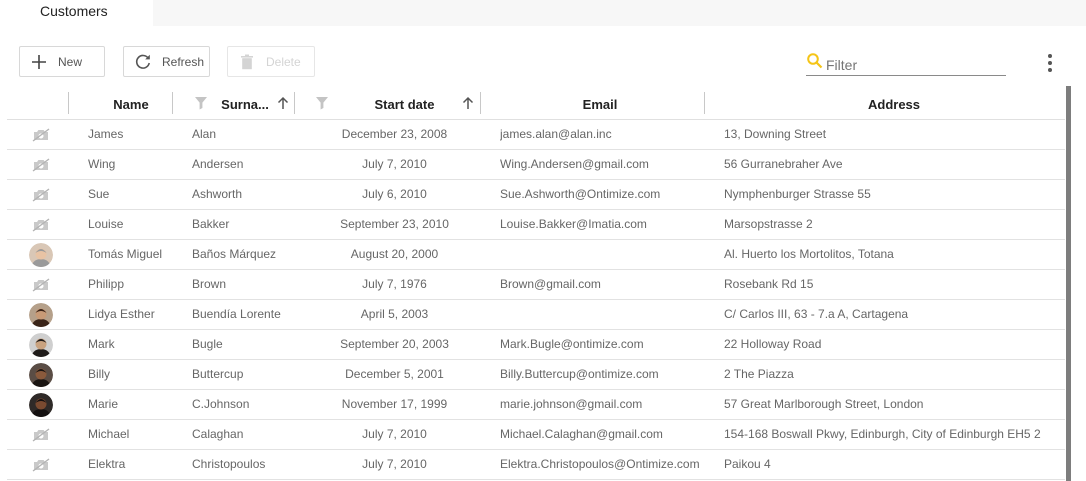 The image size is (1086, 481). What do you see at coordinates (894, 104) in the screenshot?
I see `column-header-address: Address` at bounding box center [894, 104].